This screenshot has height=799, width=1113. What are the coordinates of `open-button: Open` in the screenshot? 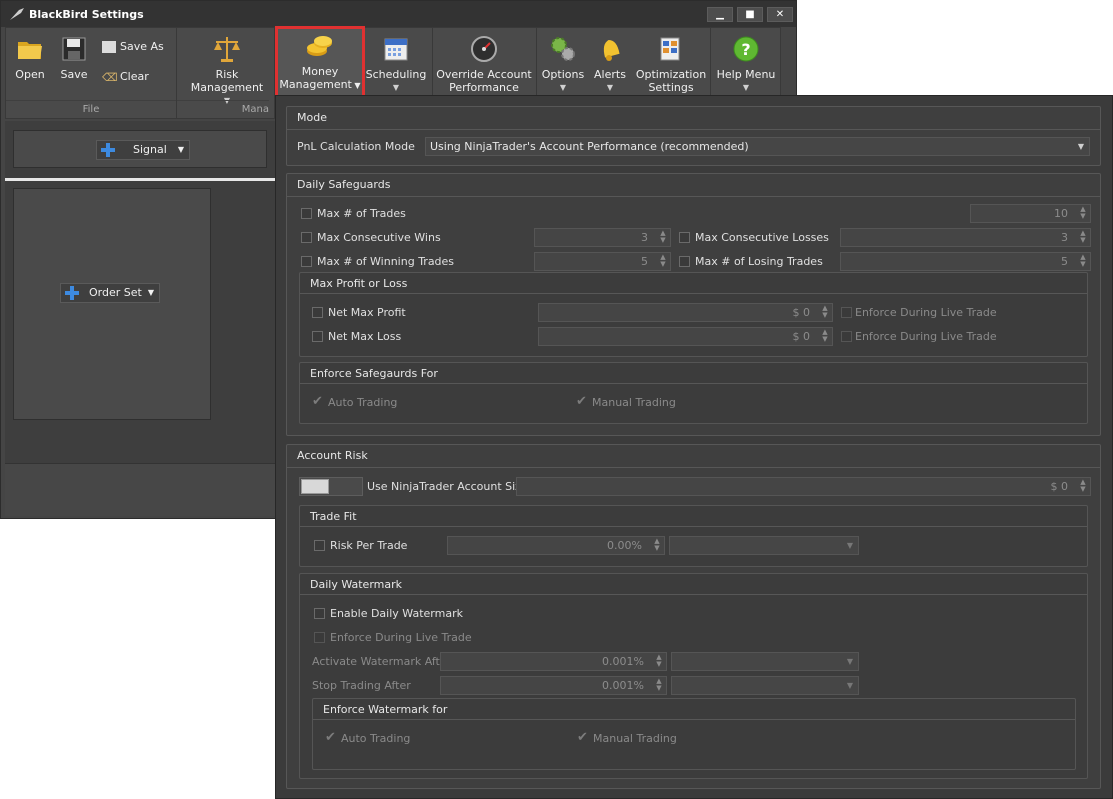 It's located at (30, 57).